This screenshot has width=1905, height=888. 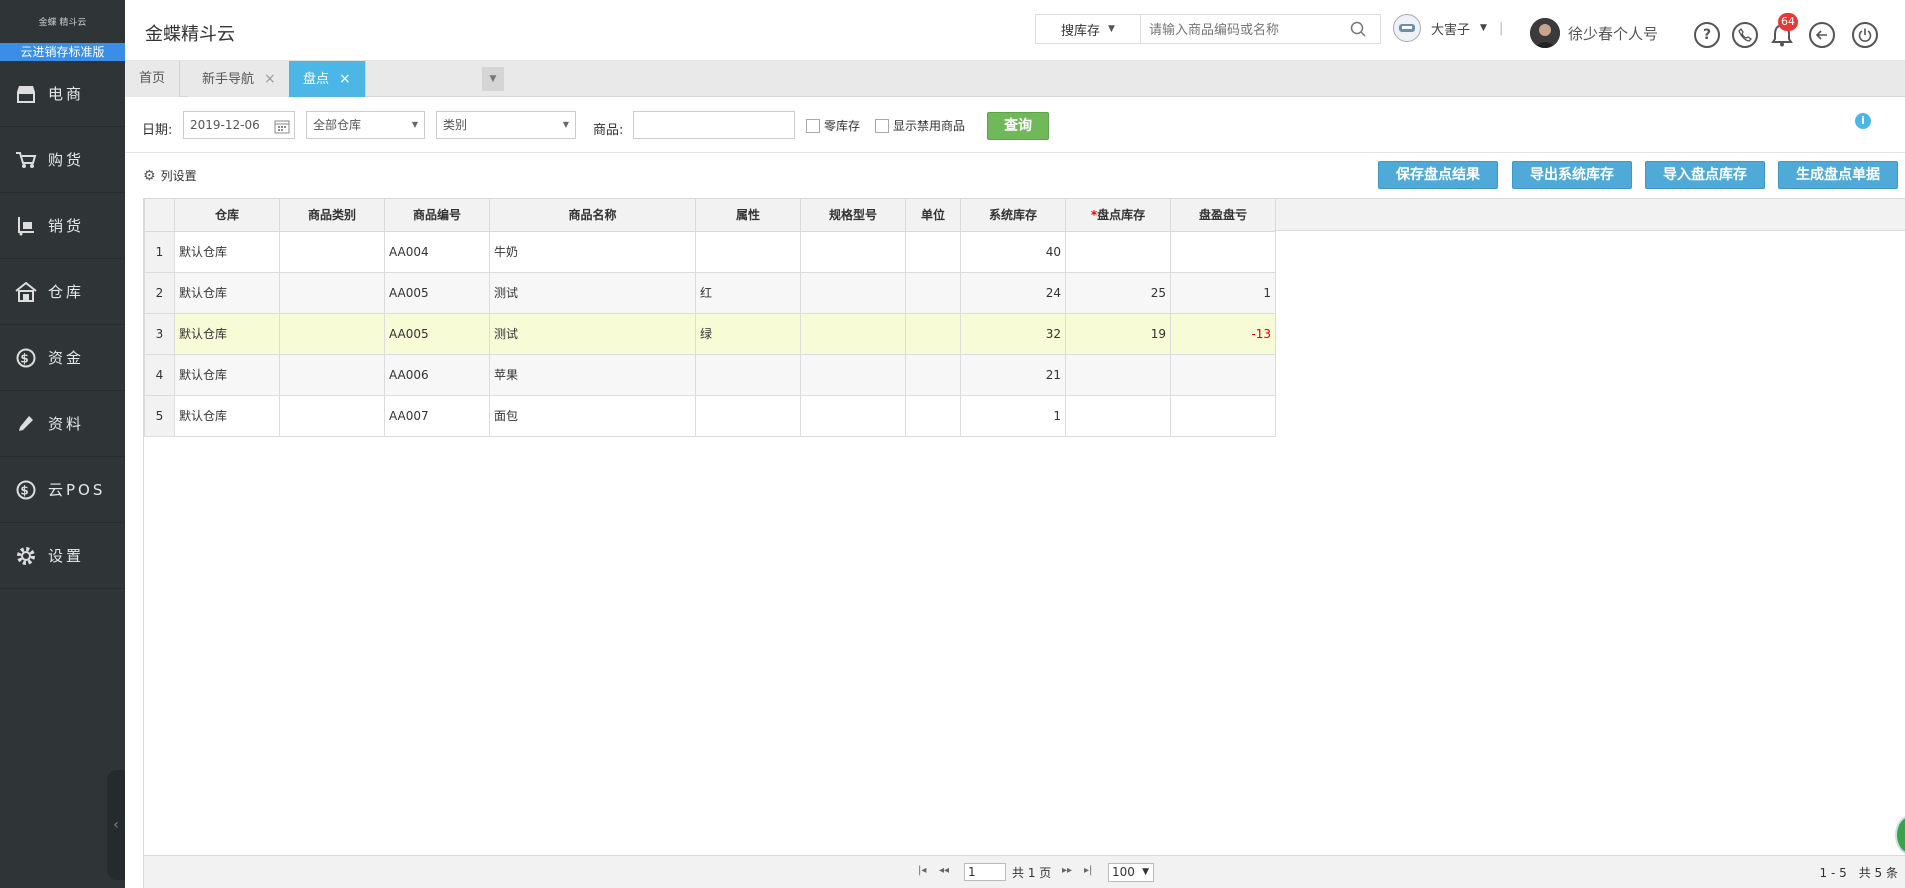 I want to click on tab-menu-dropdown: ▼, so click(x=493, y=79).